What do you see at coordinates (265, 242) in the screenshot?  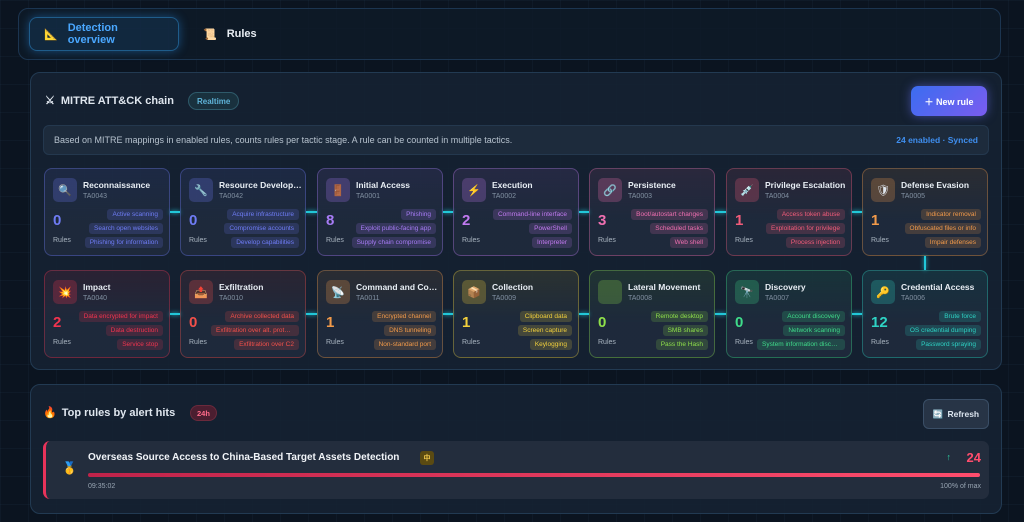 I see `technique-tag: Develop capabilities` at bounding box center [265, 242].